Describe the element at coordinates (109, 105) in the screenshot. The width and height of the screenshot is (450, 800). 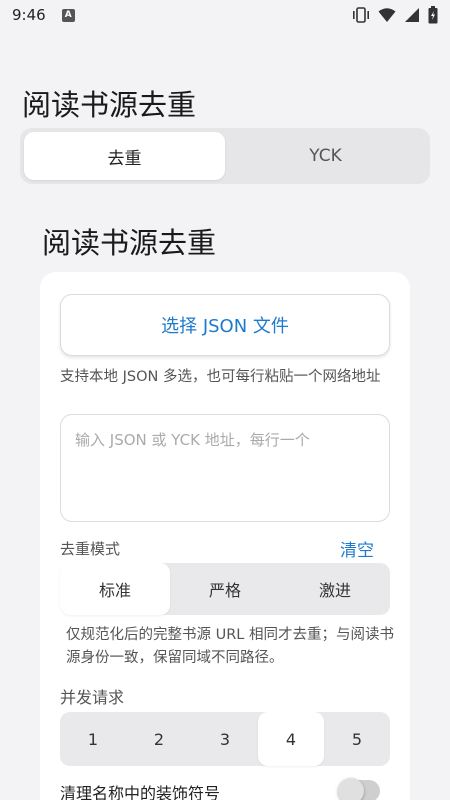
I see `app-title: 阅读书源去重` at that location.